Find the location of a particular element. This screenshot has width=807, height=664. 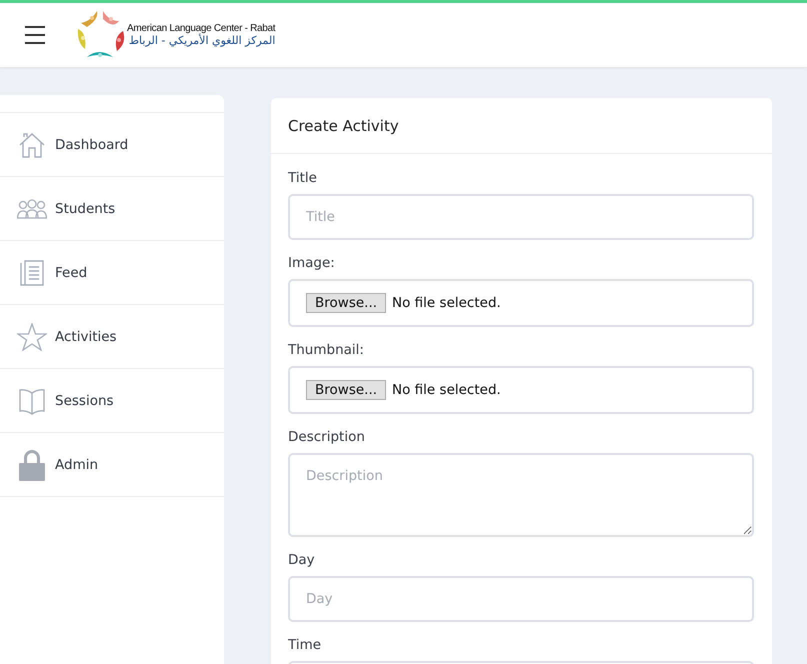

sidebar-item: Sessions is located at coordinates (112, 400).